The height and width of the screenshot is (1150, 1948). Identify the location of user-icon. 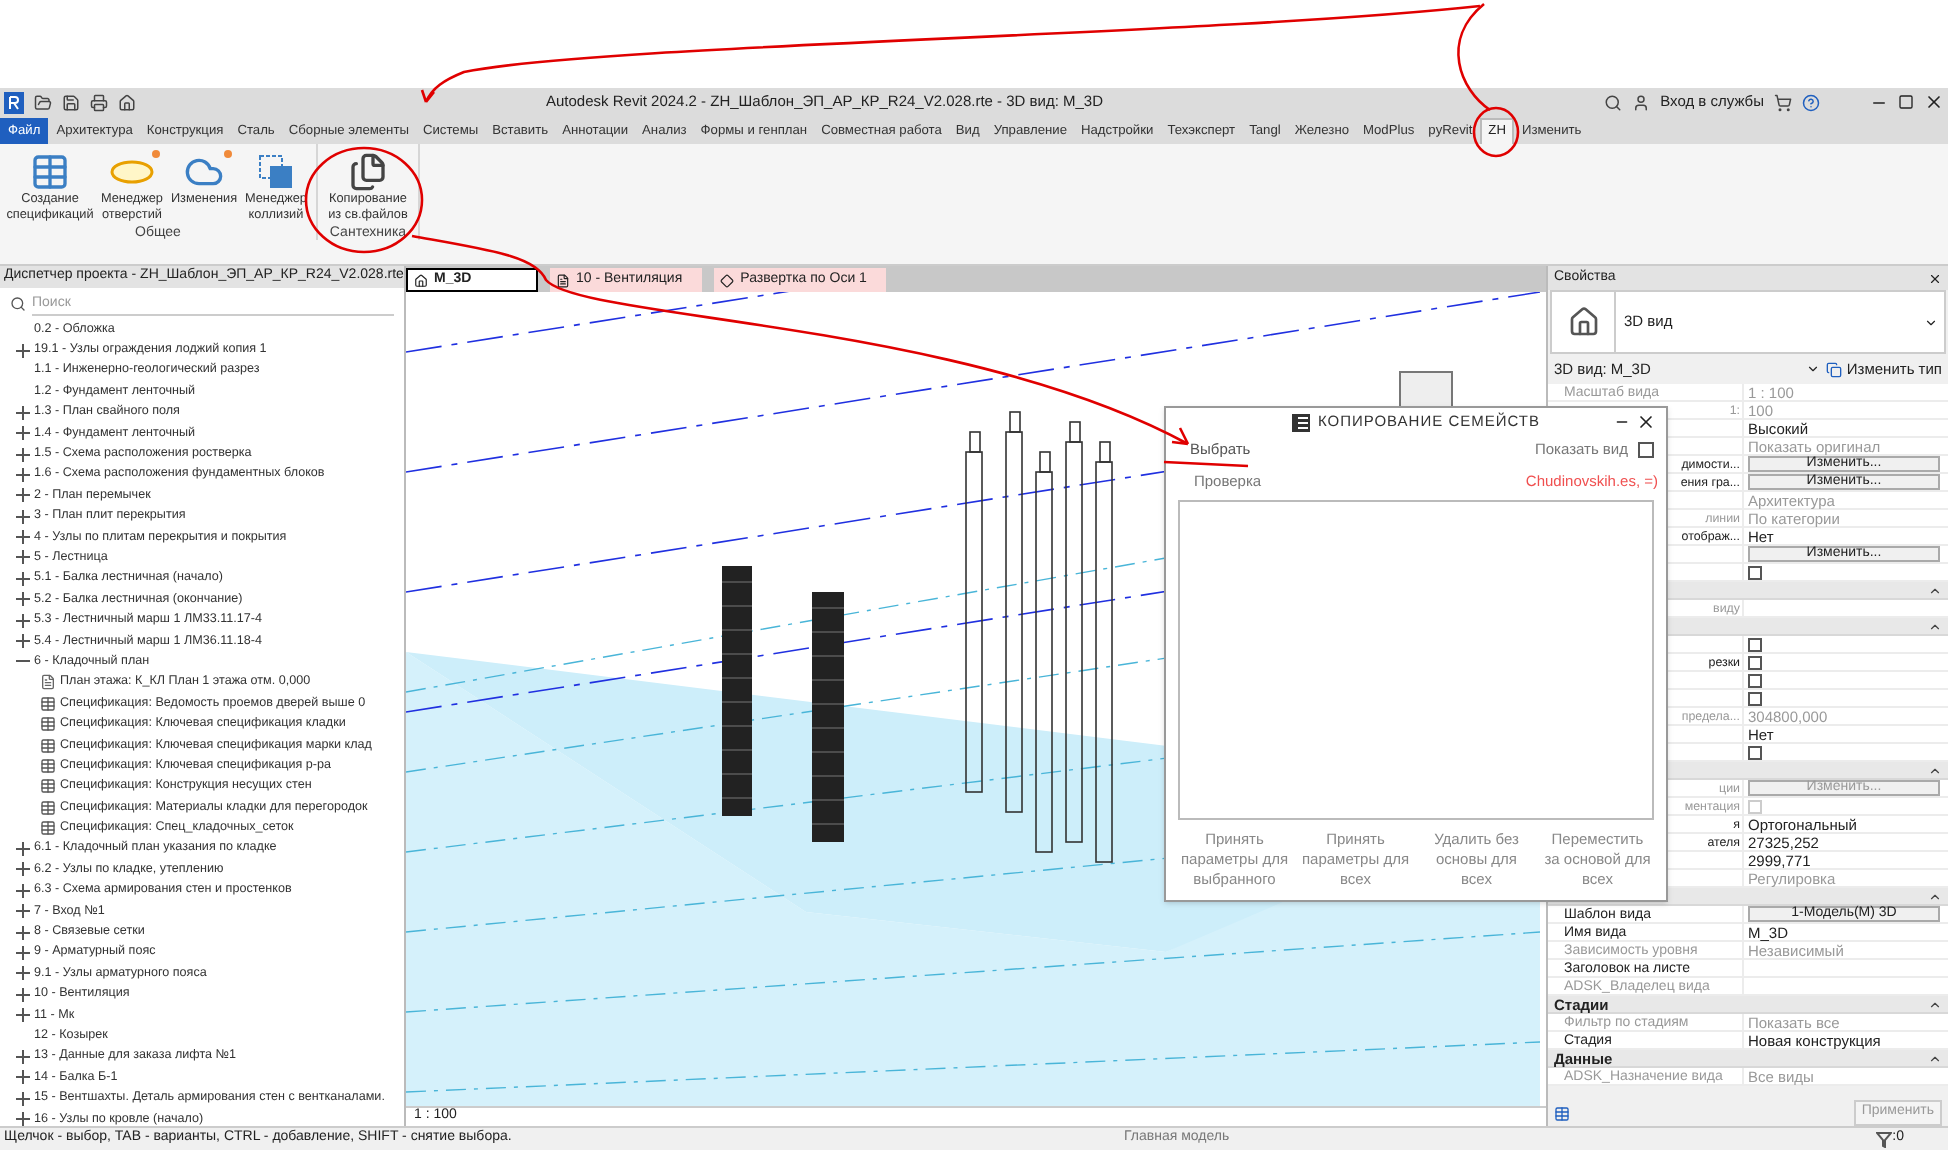
(1641, 102).